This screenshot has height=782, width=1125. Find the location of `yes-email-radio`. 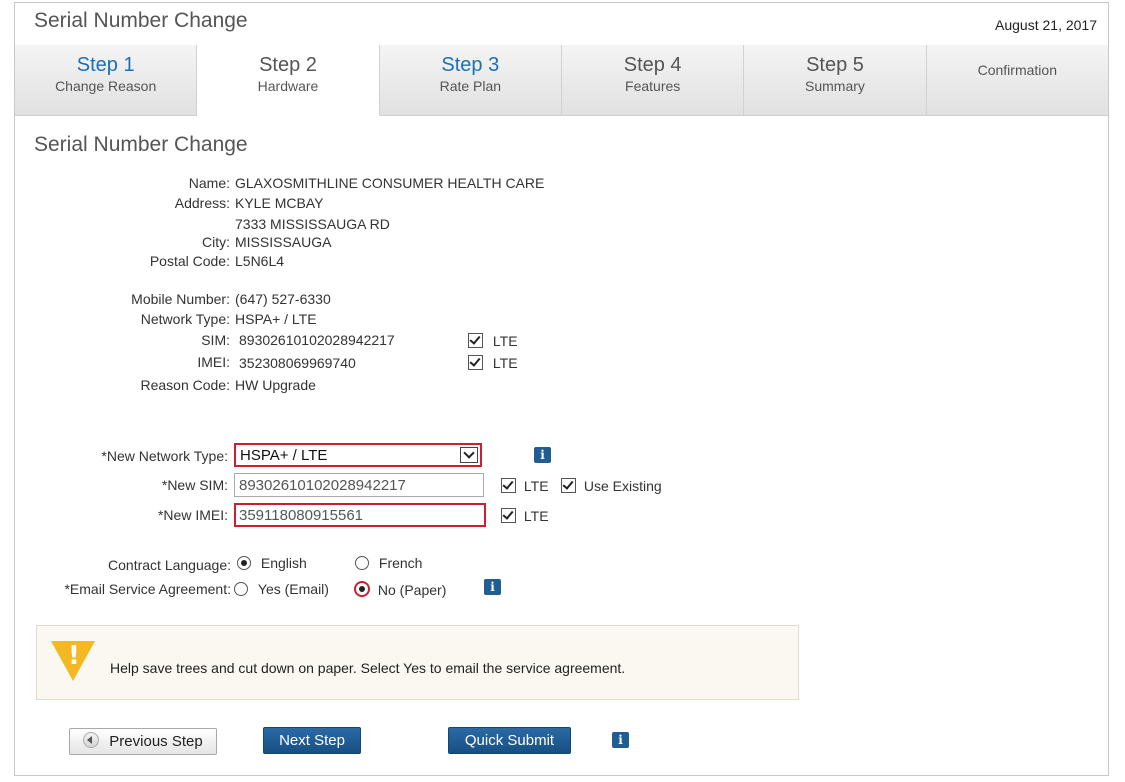

yes-email-radio is located at coordinates (241, 589).